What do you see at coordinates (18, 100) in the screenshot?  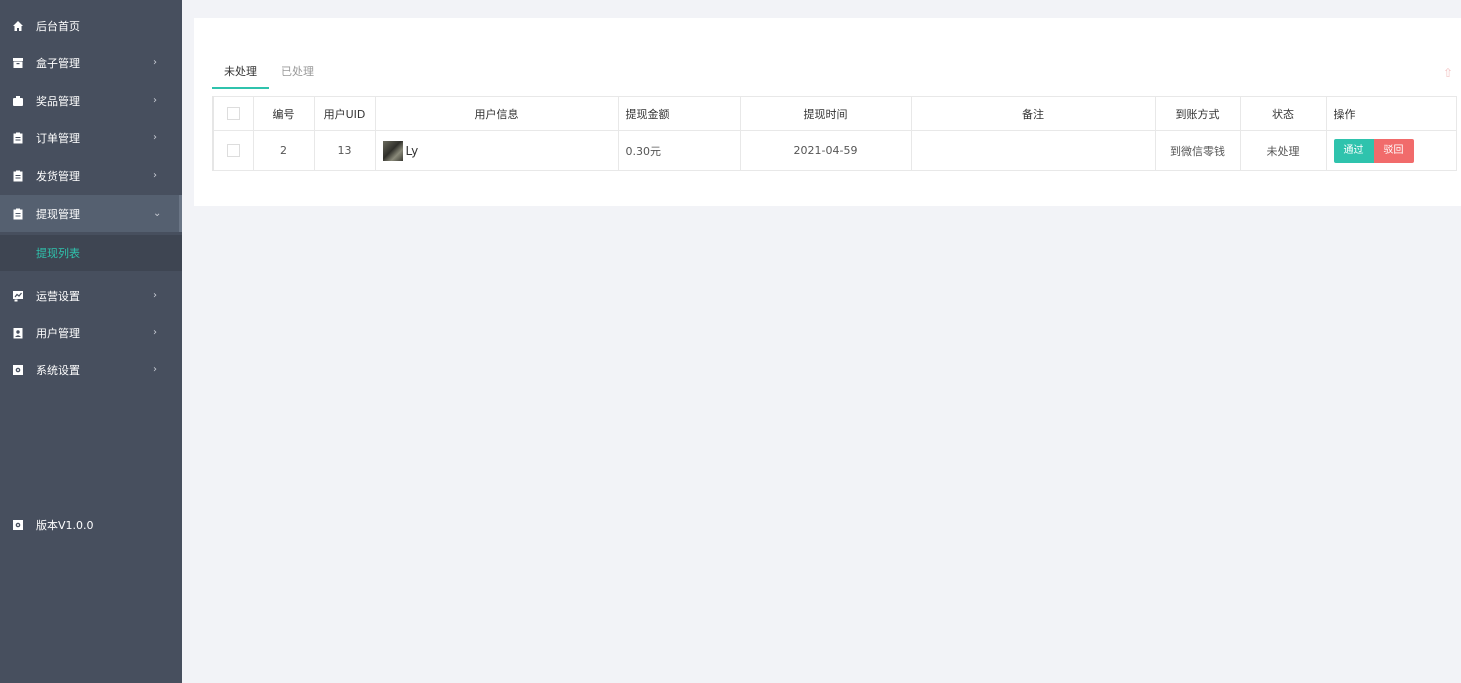 I see `gift-icon` at bounding box center [18, 100].